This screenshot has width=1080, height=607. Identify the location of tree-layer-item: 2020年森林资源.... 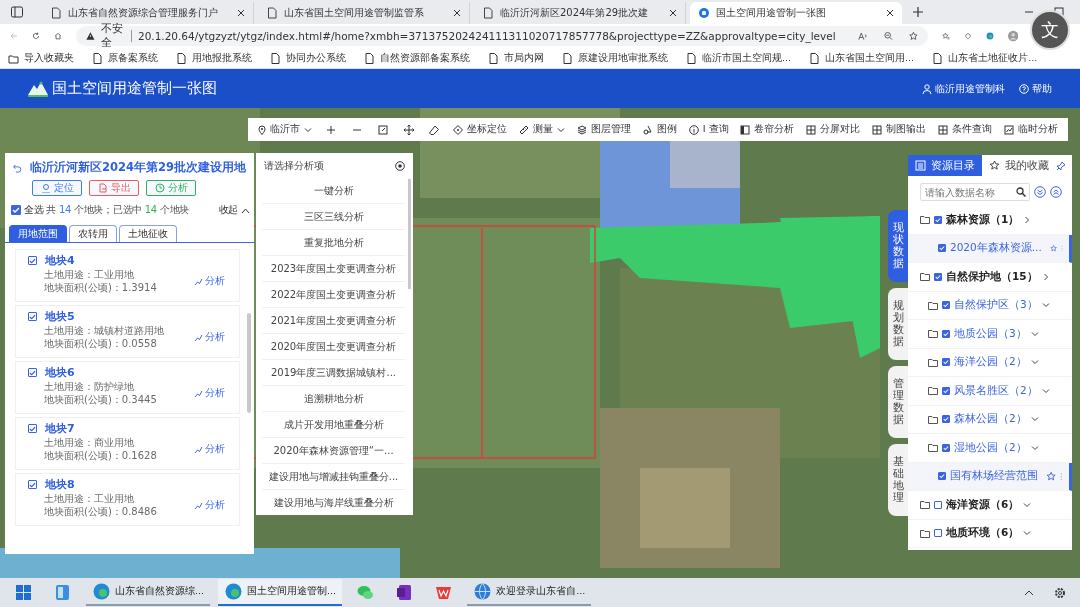
(990, 248).